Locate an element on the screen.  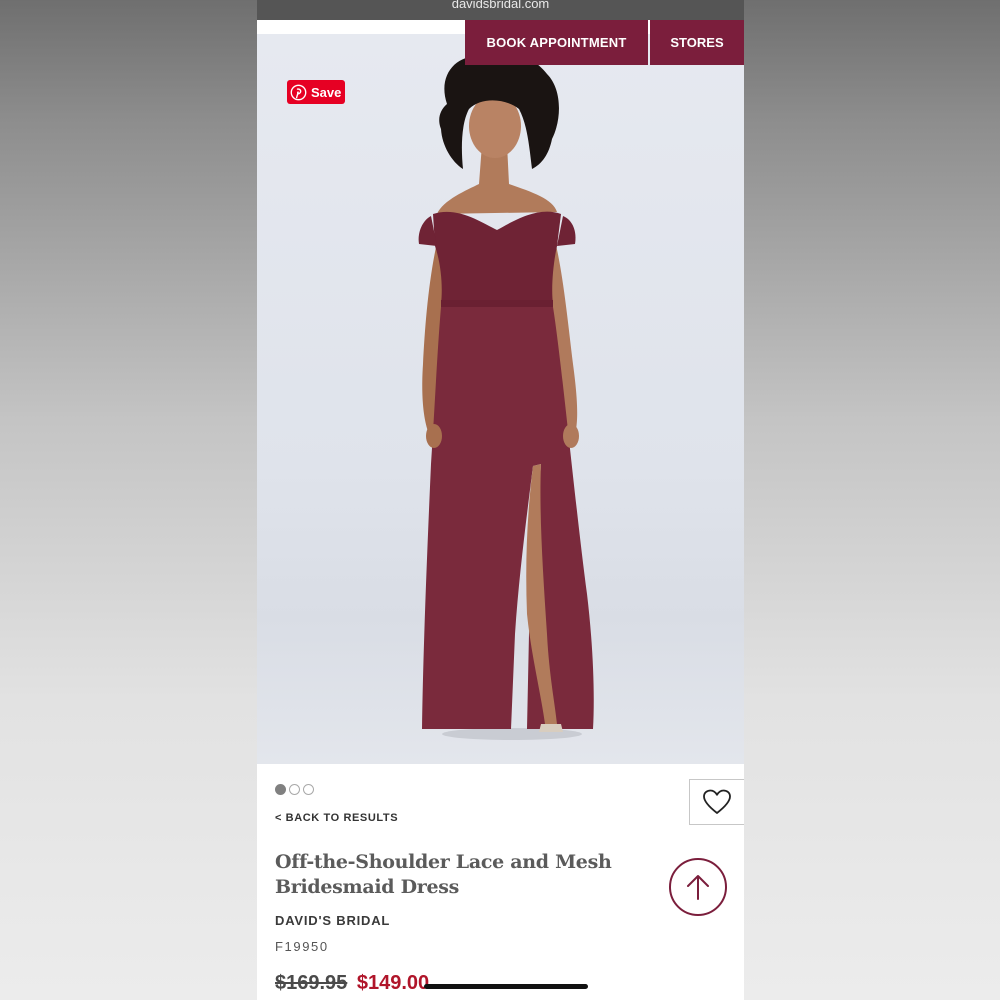
gallery-pagination is located at coordinates (294, 789).